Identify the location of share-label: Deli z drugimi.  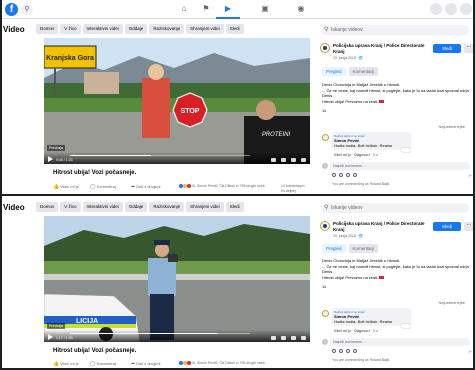
(148, 363).